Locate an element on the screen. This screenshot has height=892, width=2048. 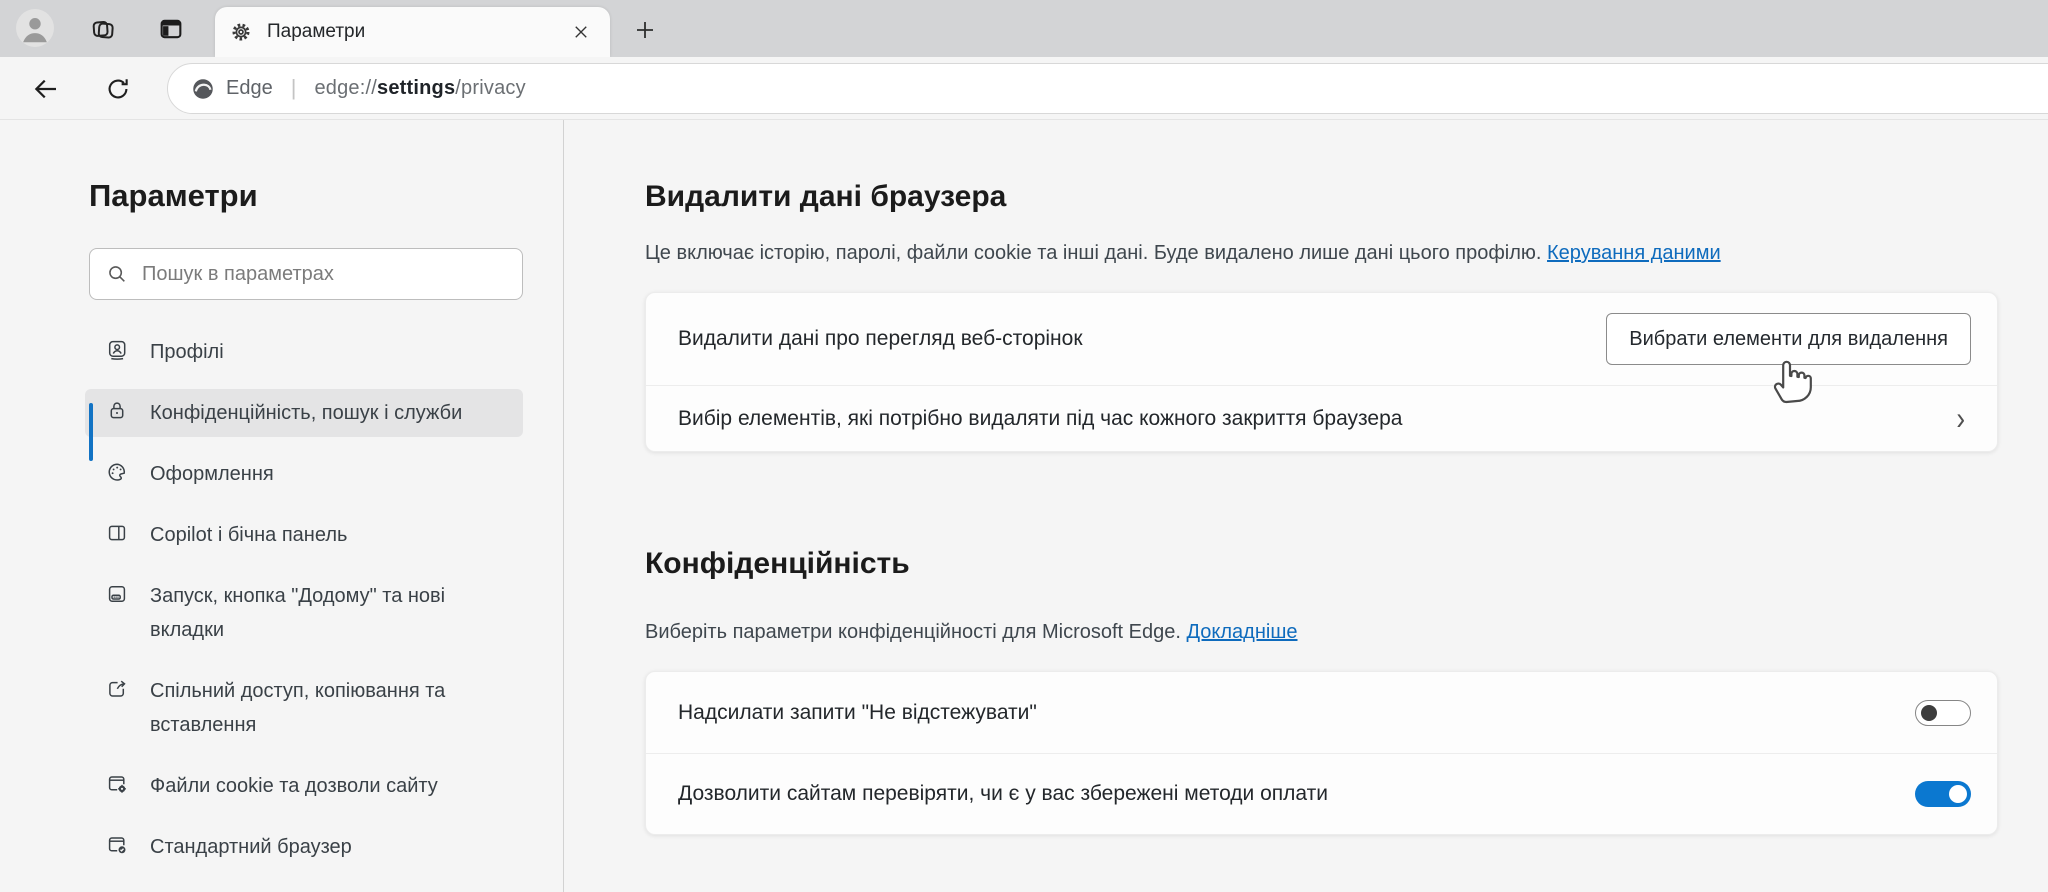
sidebar-item-label: Конфіденційність, пошук і служби is located at coordinates (306, 413).